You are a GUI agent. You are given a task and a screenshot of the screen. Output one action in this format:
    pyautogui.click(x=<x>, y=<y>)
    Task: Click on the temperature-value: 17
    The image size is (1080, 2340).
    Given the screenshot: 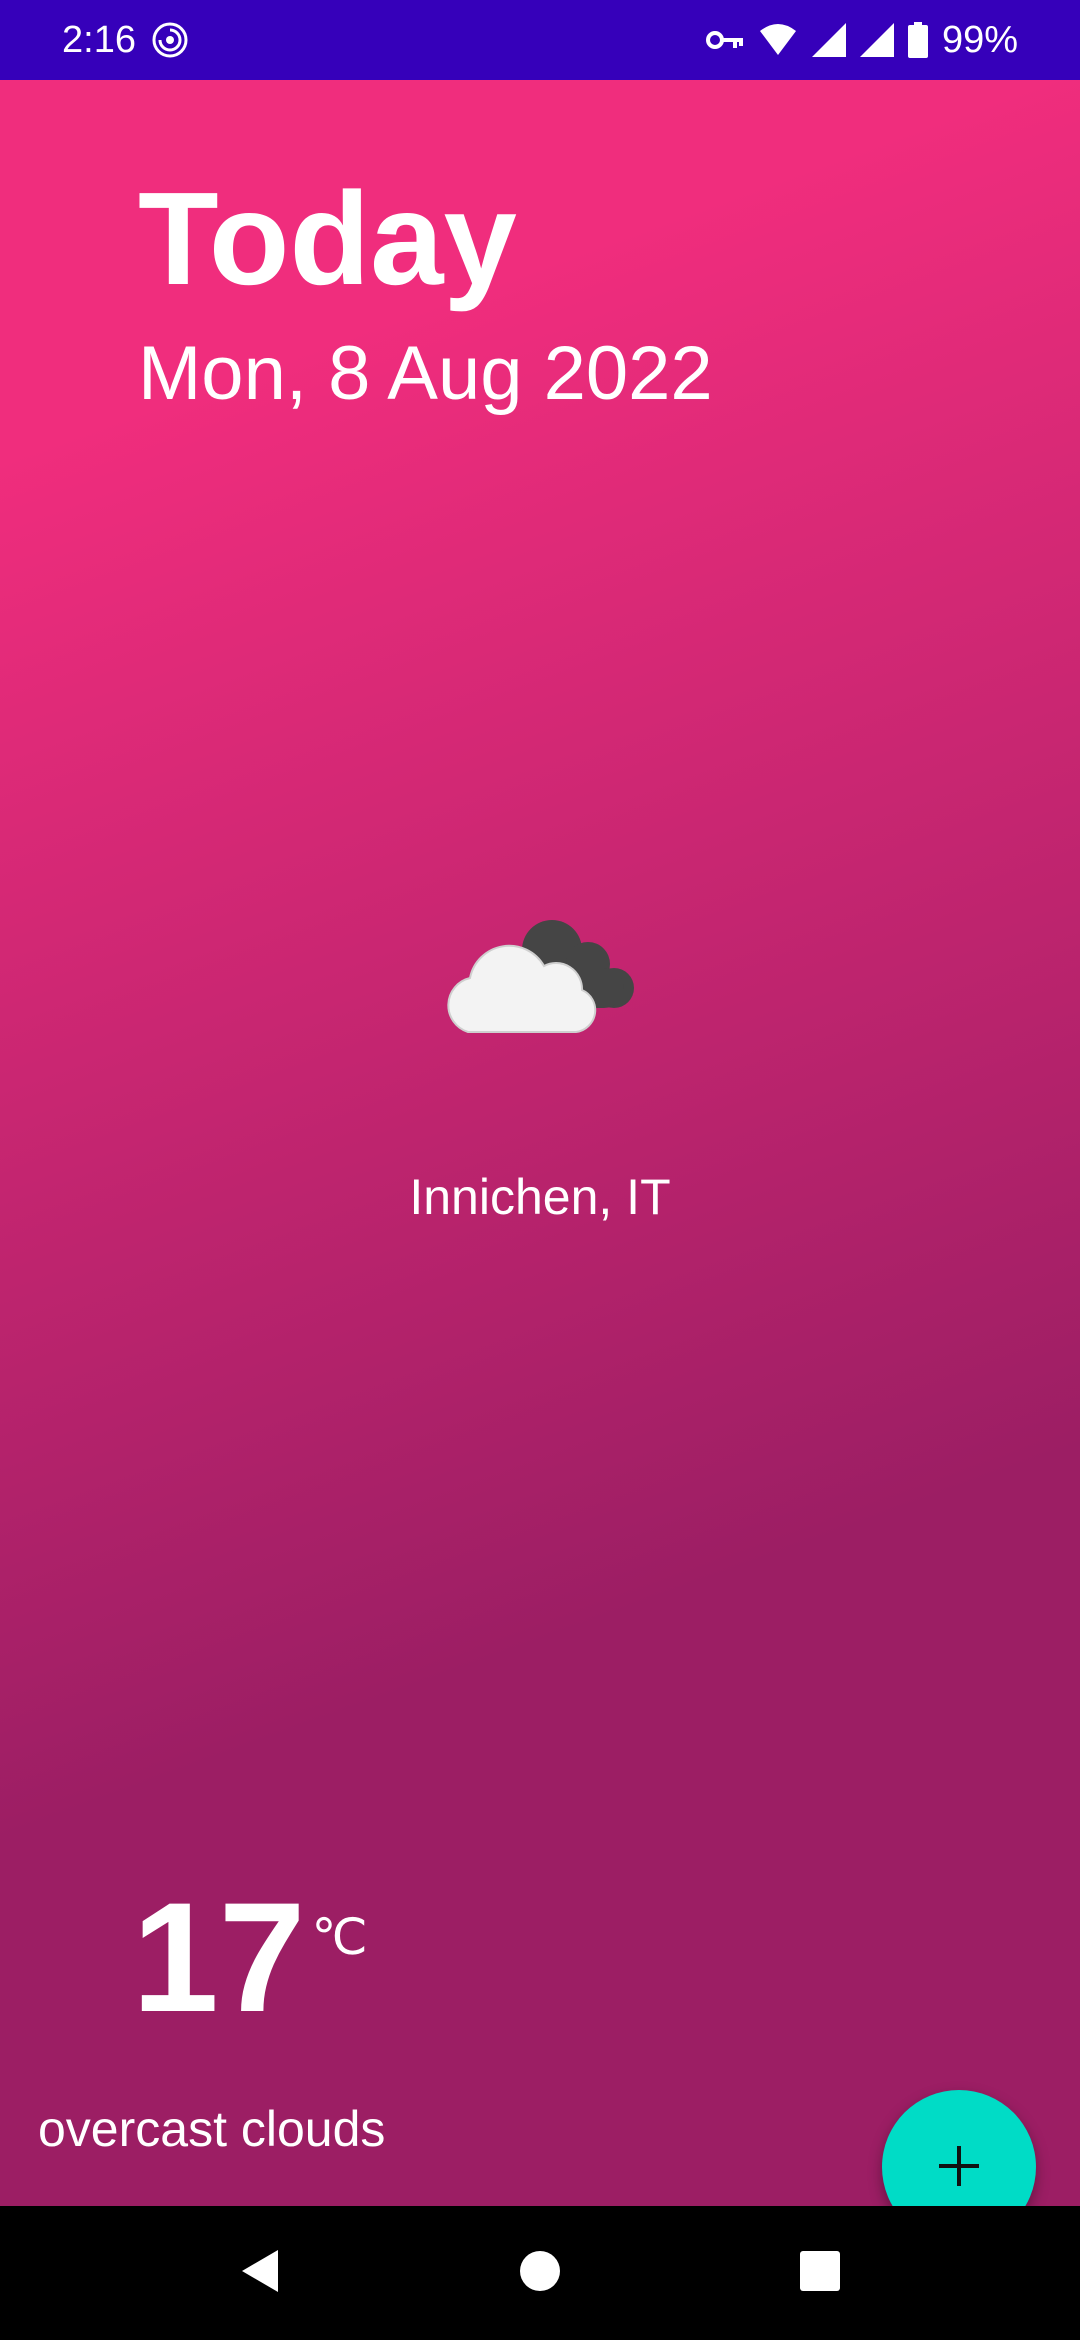 What is the action you would take?
    pyautogui.click(x=219, y=1958)
    